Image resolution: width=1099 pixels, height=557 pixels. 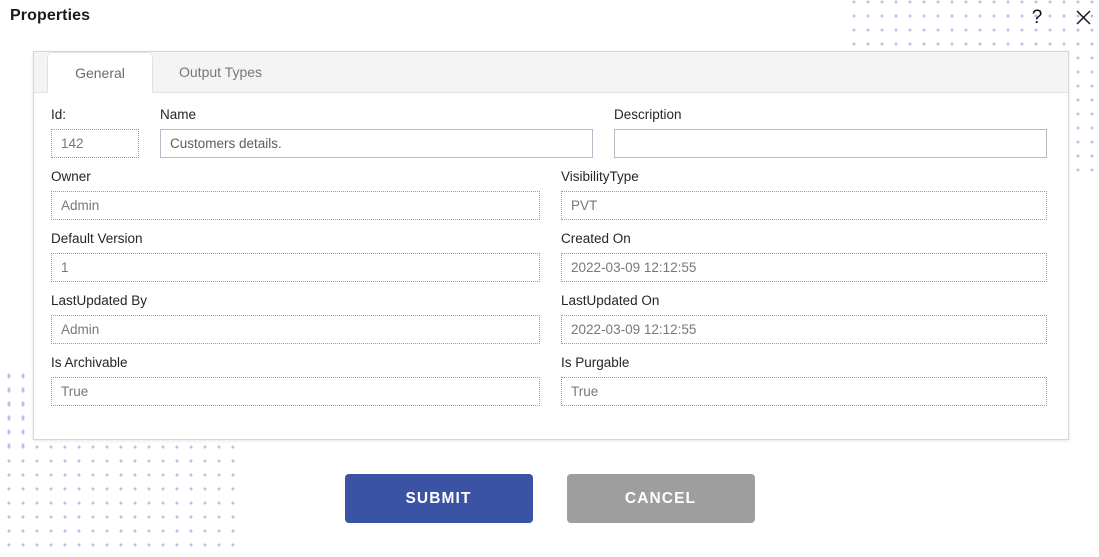 I want to click on label-name: Name, so click(x=178, y=114).